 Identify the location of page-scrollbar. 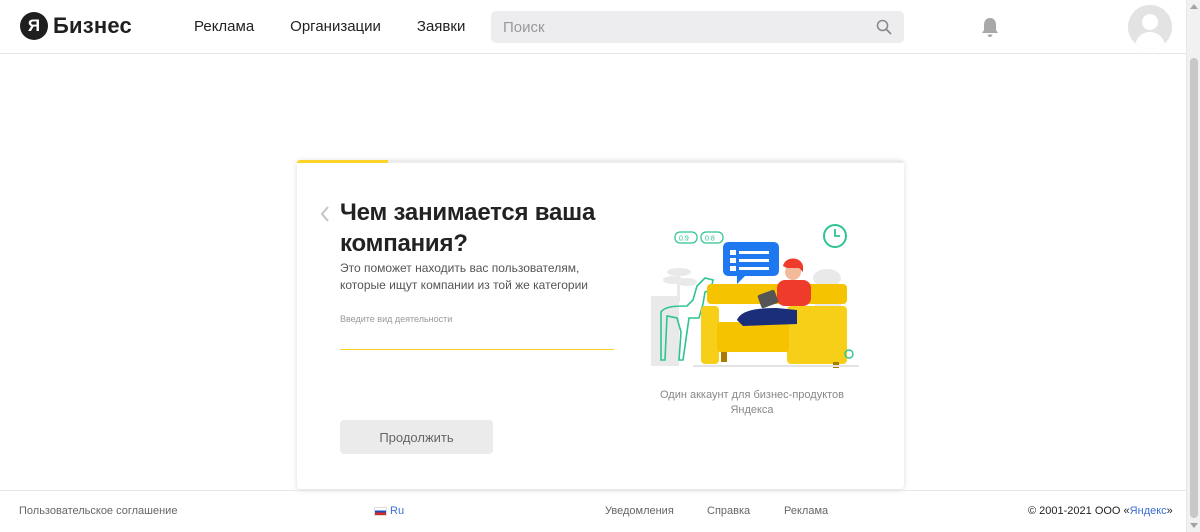
(1193, 266).